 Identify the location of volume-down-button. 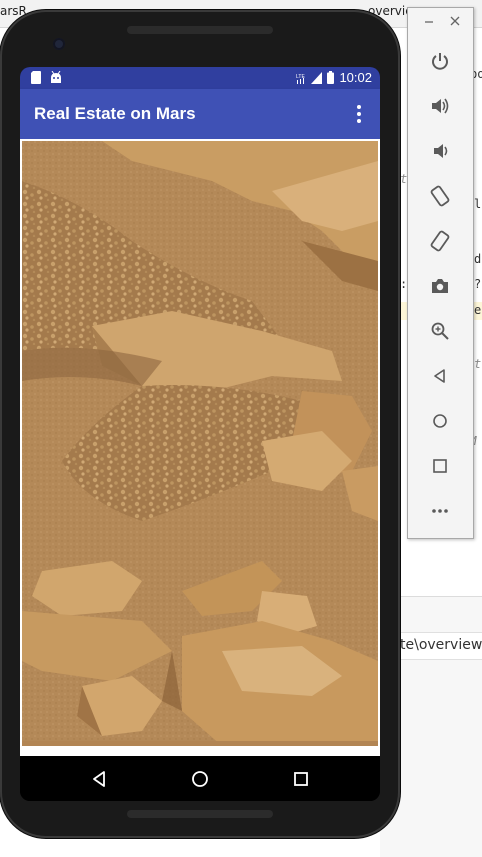
(440, 151).